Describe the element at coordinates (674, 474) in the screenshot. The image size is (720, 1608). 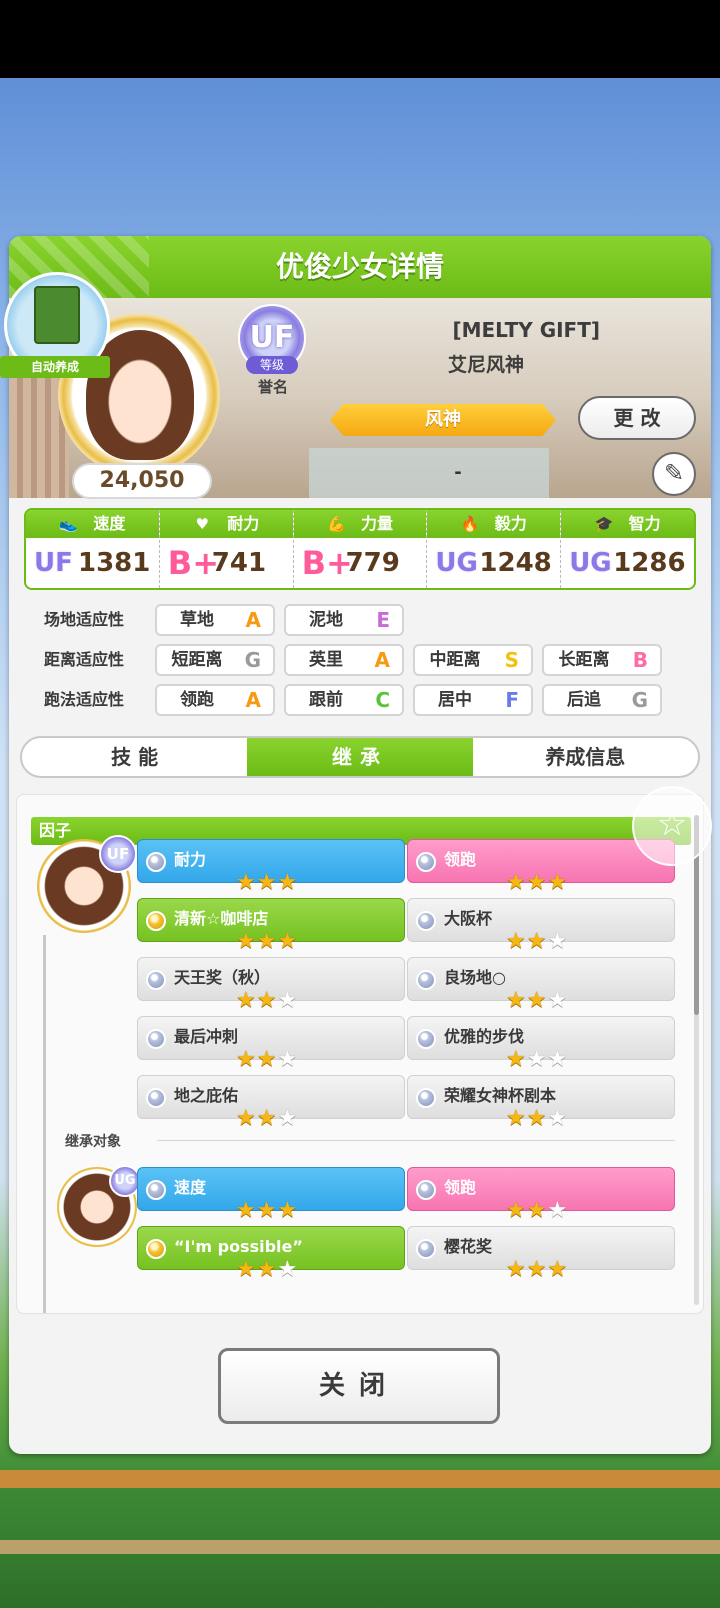
I see `edit-icon: ✎` at that location.